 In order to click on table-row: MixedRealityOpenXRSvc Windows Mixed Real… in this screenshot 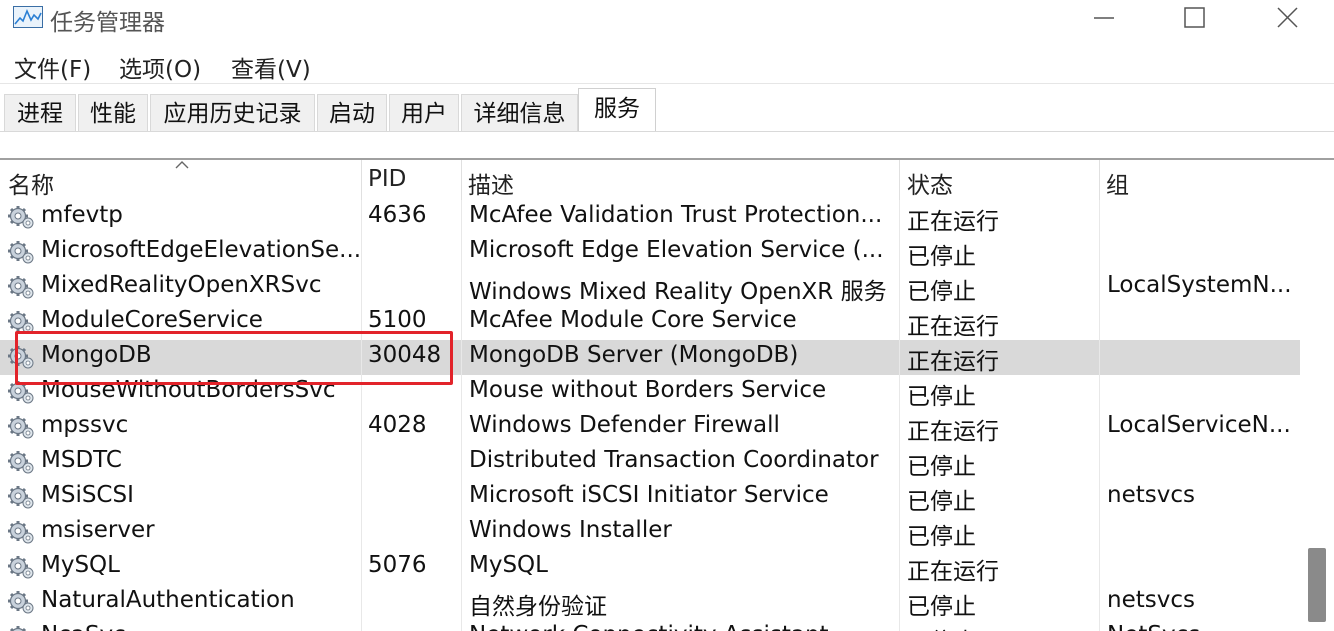, I will do `click(650, 287)`.